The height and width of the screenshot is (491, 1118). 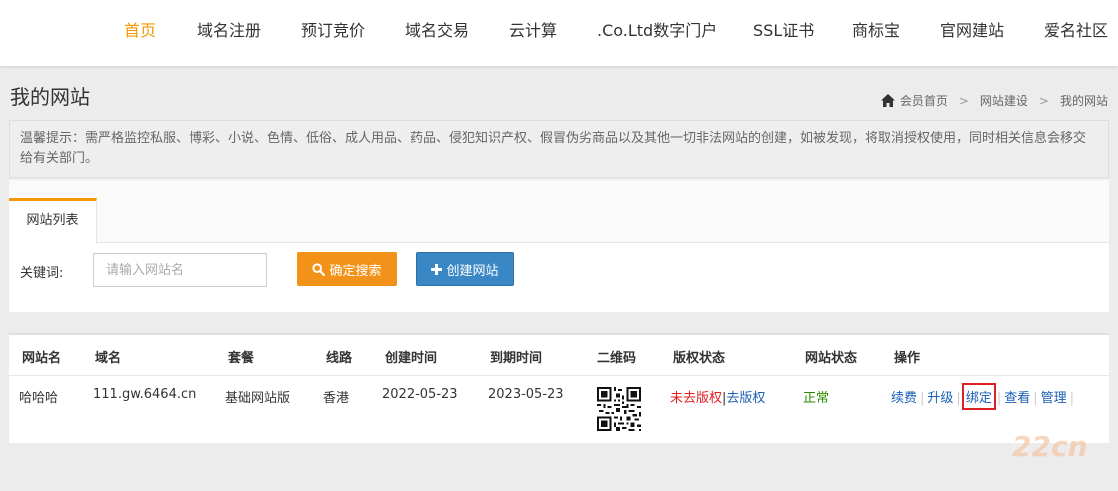 I want to click on page-title: 我的网站, so click(x=50, y=97).